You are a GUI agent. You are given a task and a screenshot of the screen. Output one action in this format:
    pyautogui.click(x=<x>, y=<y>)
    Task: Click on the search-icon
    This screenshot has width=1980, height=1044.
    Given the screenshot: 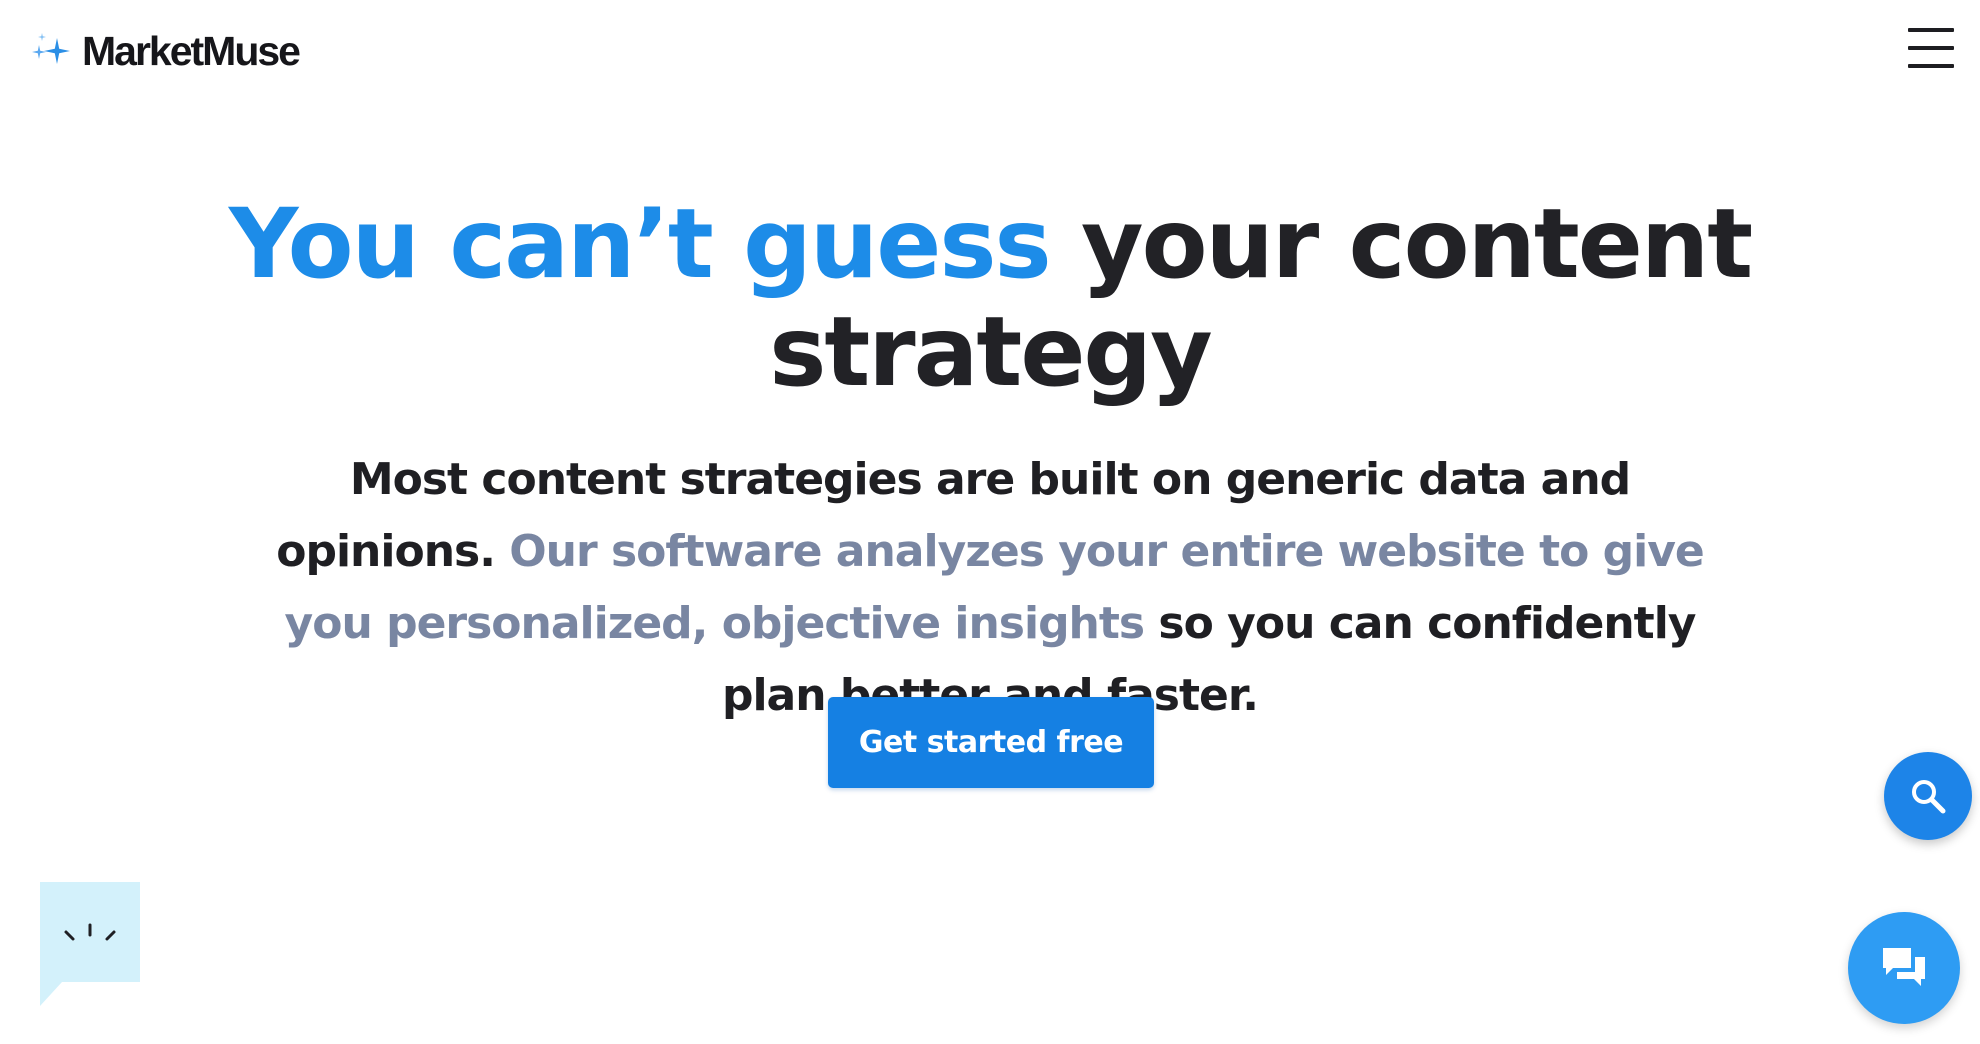 What is the action you would take?
    pyautogui.click(x=1929, y=797)
    